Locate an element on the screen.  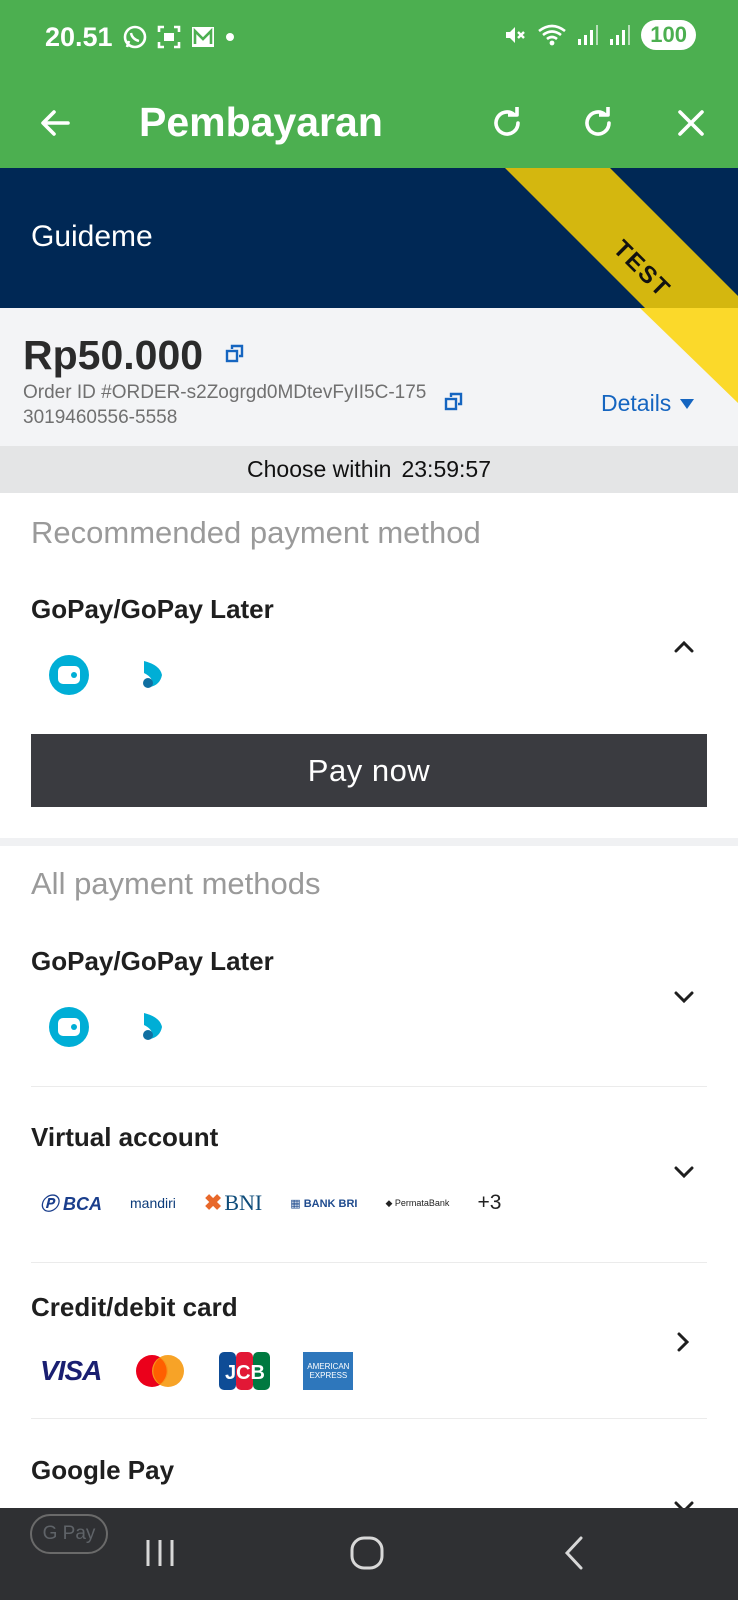
visa-logo: VISA is located at coordinates (71, 1370).